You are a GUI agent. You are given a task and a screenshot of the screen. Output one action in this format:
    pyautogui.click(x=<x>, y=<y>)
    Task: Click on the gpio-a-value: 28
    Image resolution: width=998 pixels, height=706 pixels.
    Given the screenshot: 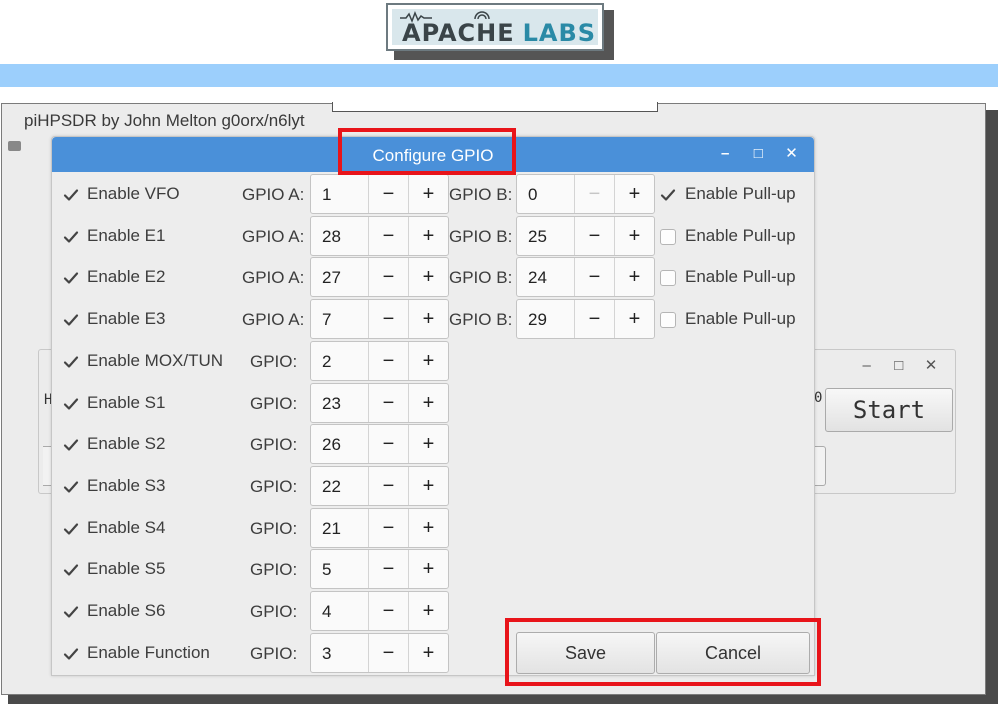 What is the action you would take?
    pyautogui.click(x=331, y=237)
    